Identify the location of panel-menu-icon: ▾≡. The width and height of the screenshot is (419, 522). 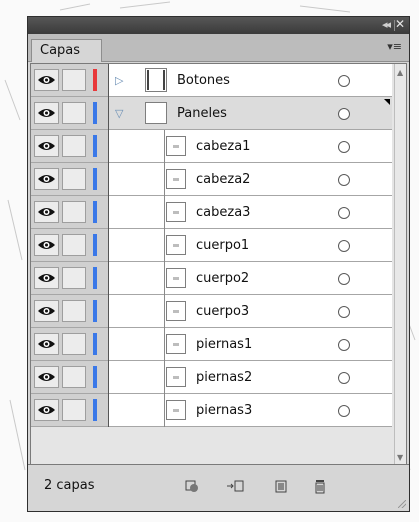
(394, 46).